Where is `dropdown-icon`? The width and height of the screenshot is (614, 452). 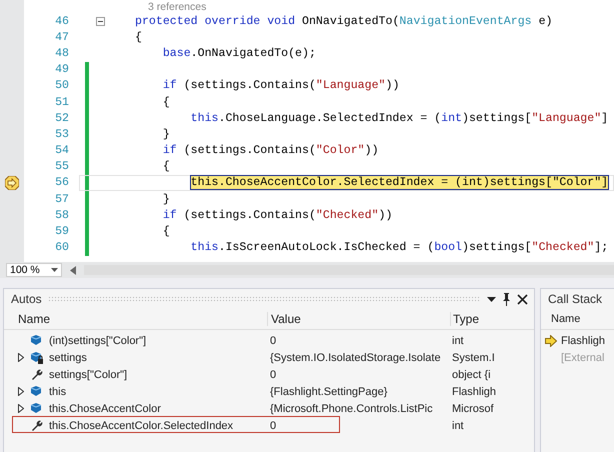
dropdown-icon is located at coordinates (491, 299).